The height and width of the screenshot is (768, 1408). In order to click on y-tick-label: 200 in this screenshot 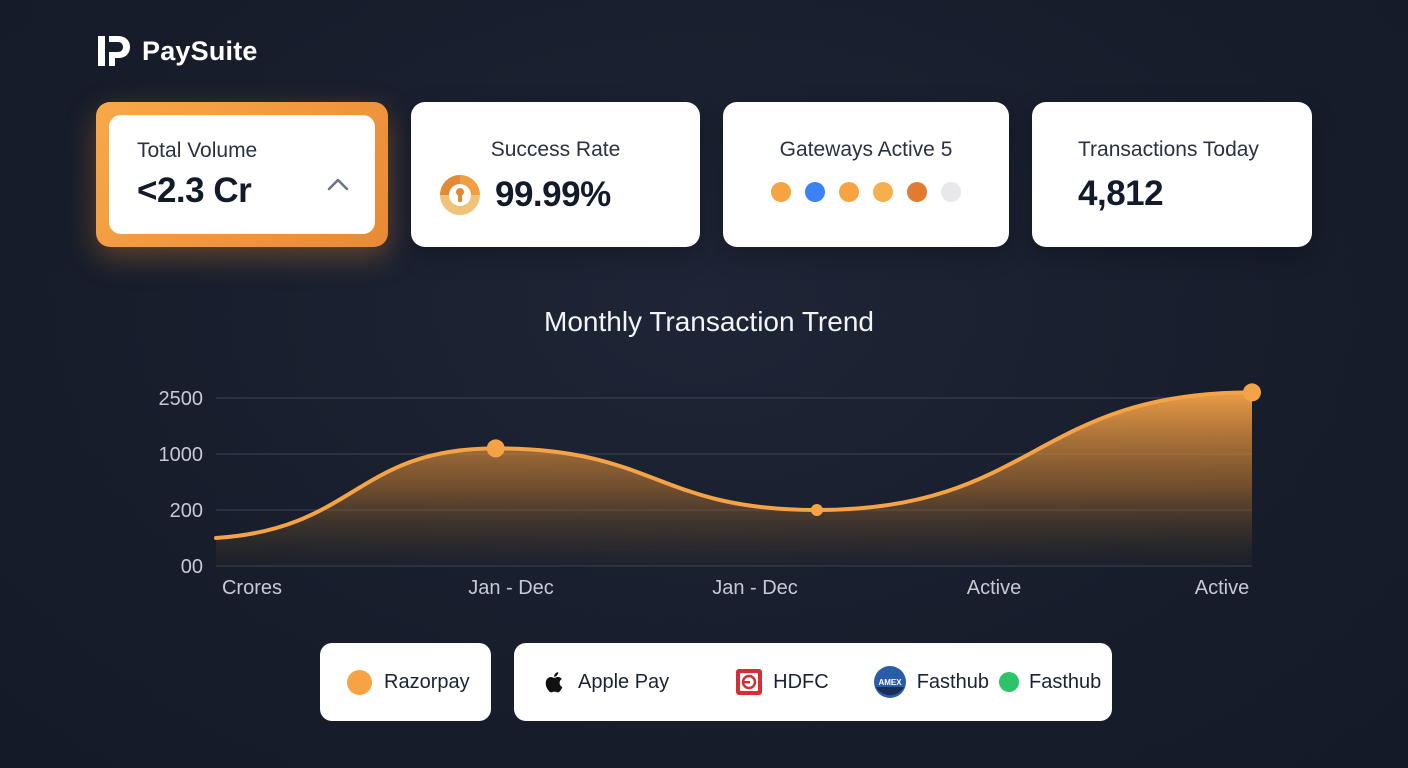, I will do `click(186, 511)`.